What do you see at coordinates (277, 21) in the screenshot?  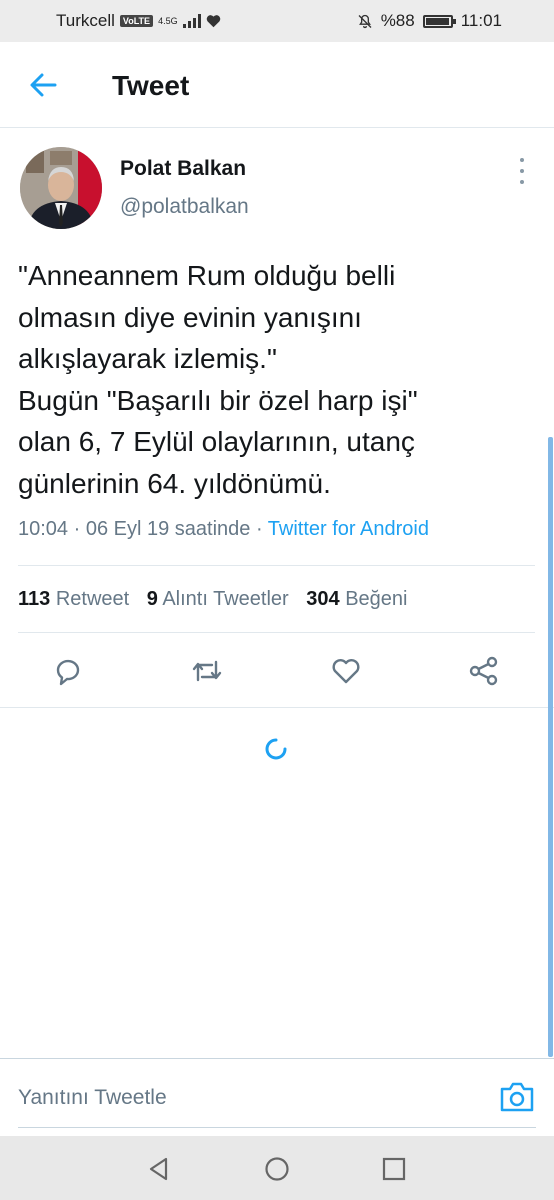 I see `status-bar: Turkcell VoLTE 4.5G %88 11:01` at bounding box center [277, 21].